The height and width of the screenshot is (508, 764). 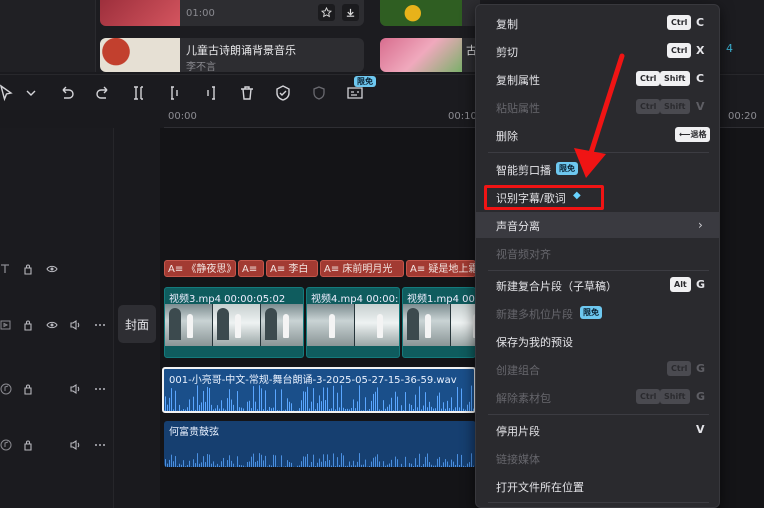 What do you see at coordinates (742, 116) in the screenshot?
I see `ruler-label-20: 00:20` at bounding box center [742, 116].